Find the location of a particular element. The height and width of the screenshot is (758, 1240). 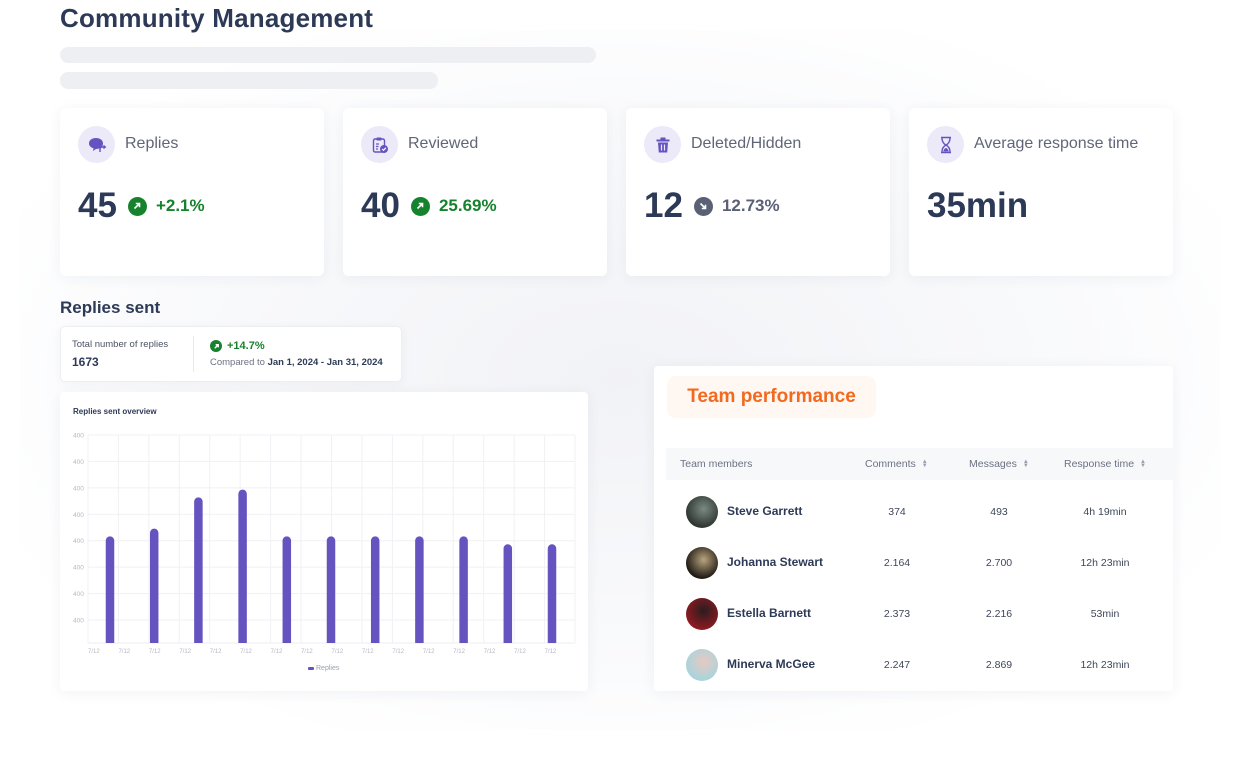

replies-change: +14.7% is located at coordinates (246, 346).